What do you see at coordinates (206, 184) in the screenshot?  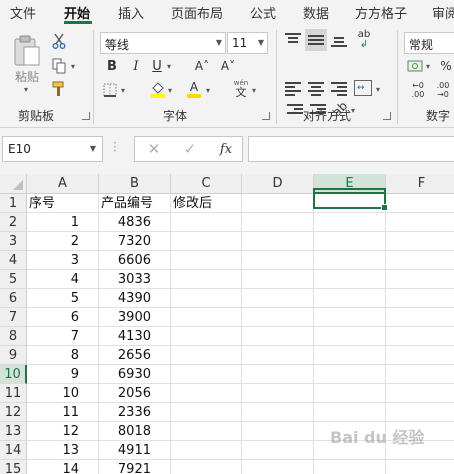 I see `column-header-c: C` at bounding box center [206, 184].